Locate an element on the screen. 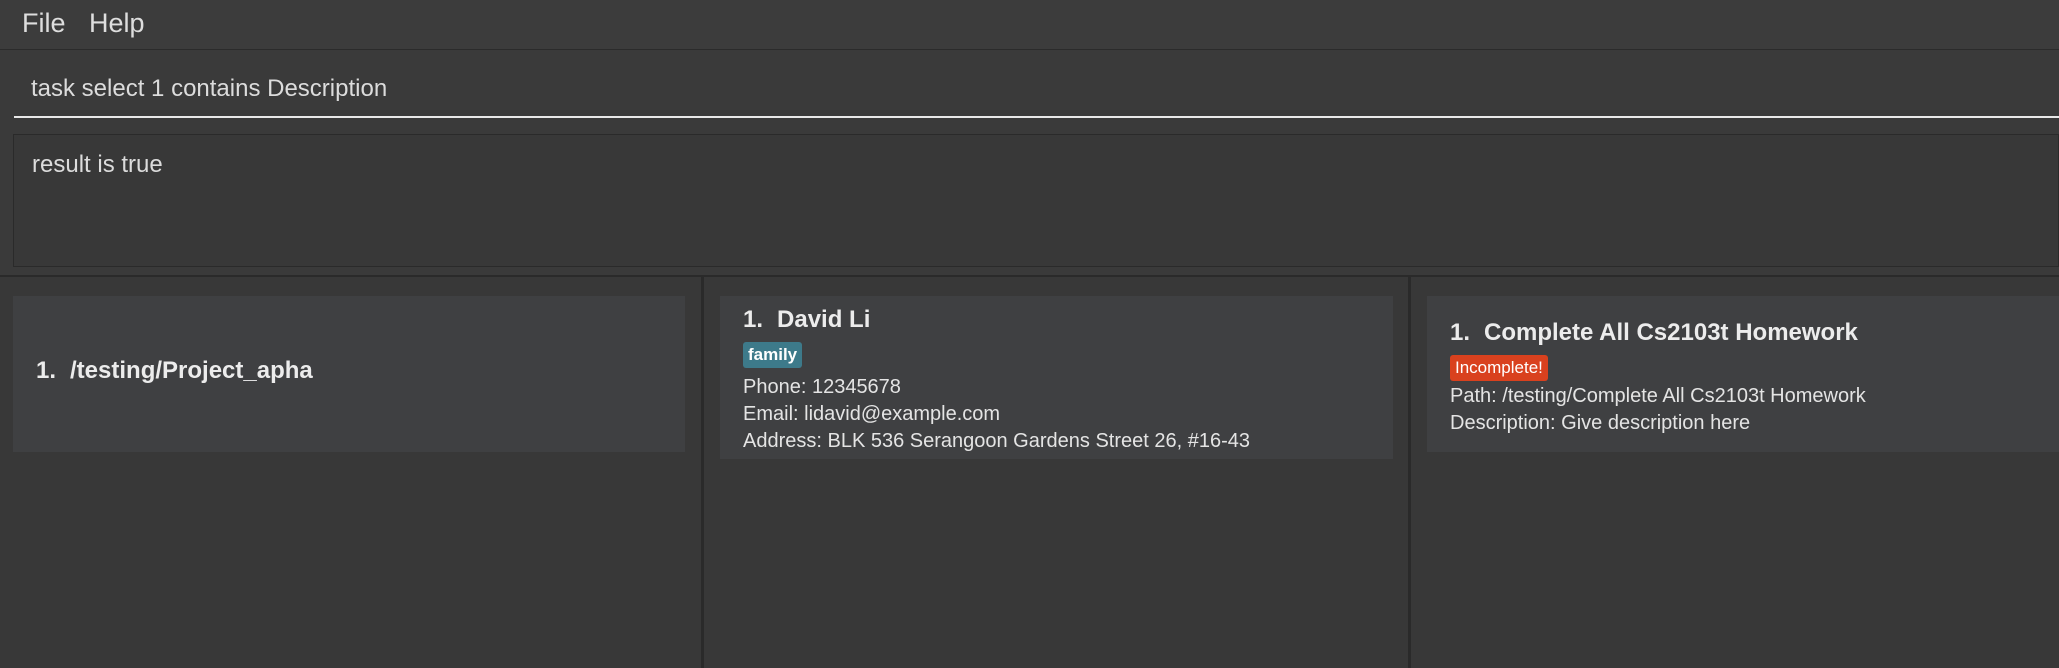 The width and height of the screenshot is (2059, 668). person-email: Email: lidavid@example.com is located at coordinates (872, 414).